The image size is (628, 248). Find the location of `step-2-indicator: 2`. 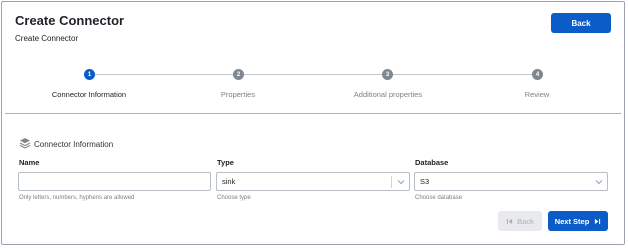

step-2-indicator: 2 is located at coordinates (238, 74).